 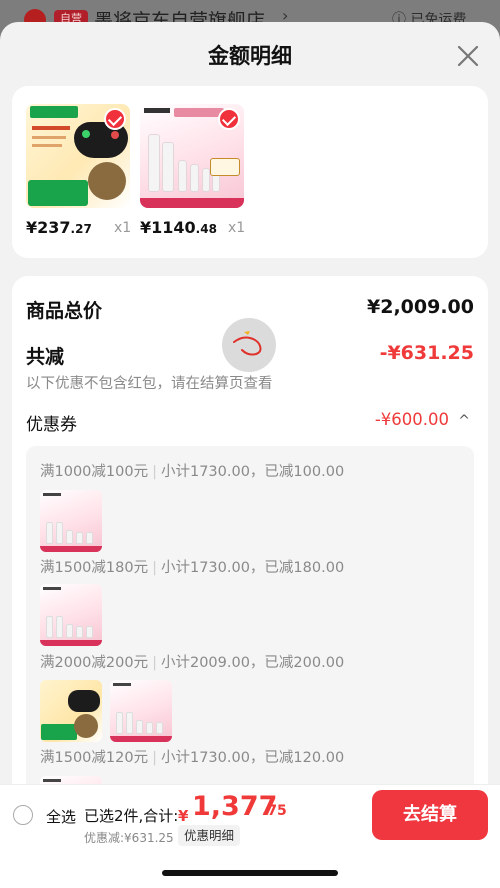 I want to click on coupon-detail: 小计2009.00，已减200.00, so click(x=252, y=663).